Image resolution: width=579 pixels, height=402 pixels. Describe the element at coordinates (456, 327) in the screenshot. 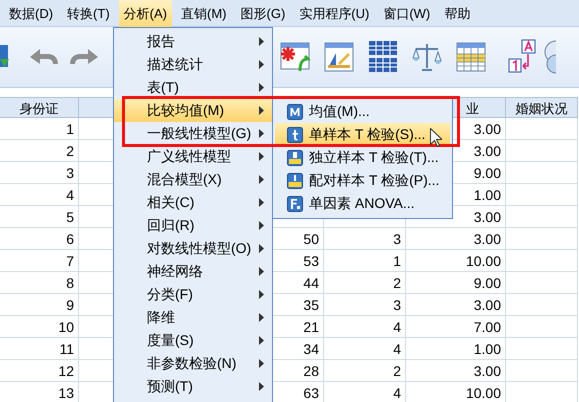

I see `table-cell: 7.00` at that location.